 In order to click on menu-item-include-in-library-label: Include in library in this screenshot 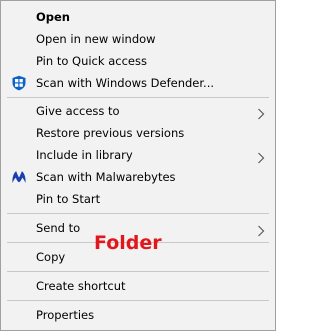, I will do `click(84, 155)`.